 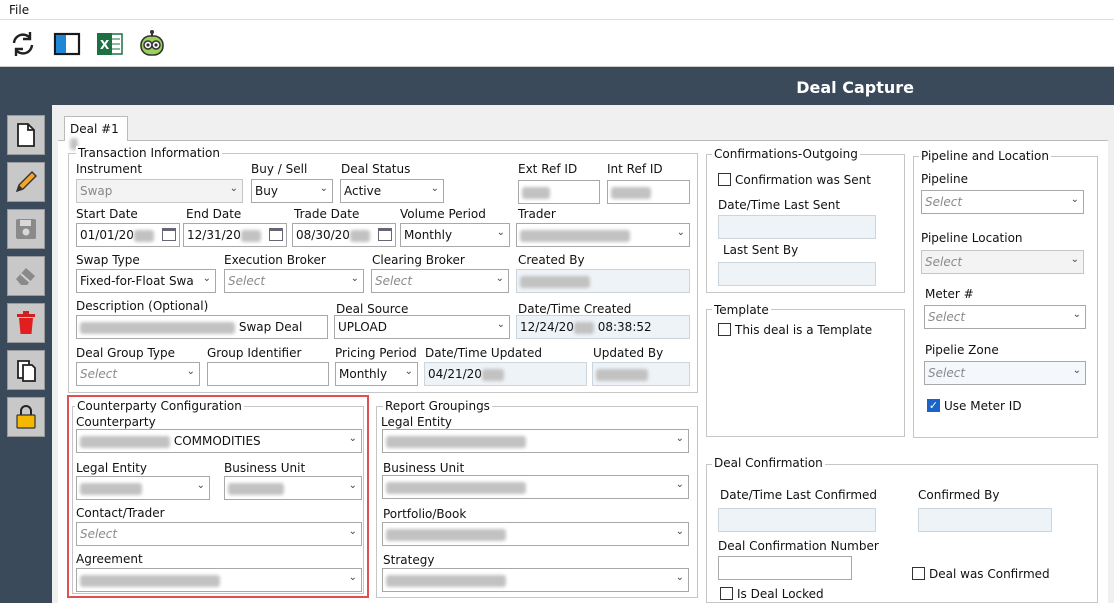 I want to click on field-value: 01/01/20, so click(x=107, y=235).